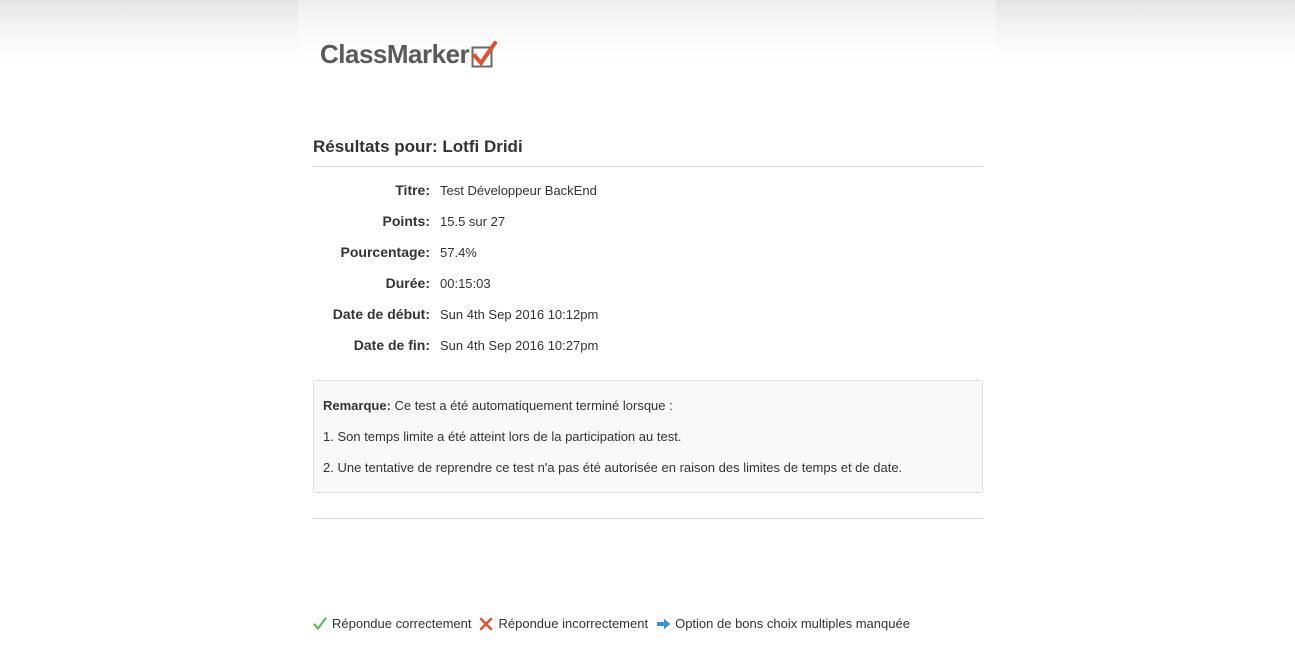  I want to click on detail-value: Test Développeur BackEnd, so click(518, 190).